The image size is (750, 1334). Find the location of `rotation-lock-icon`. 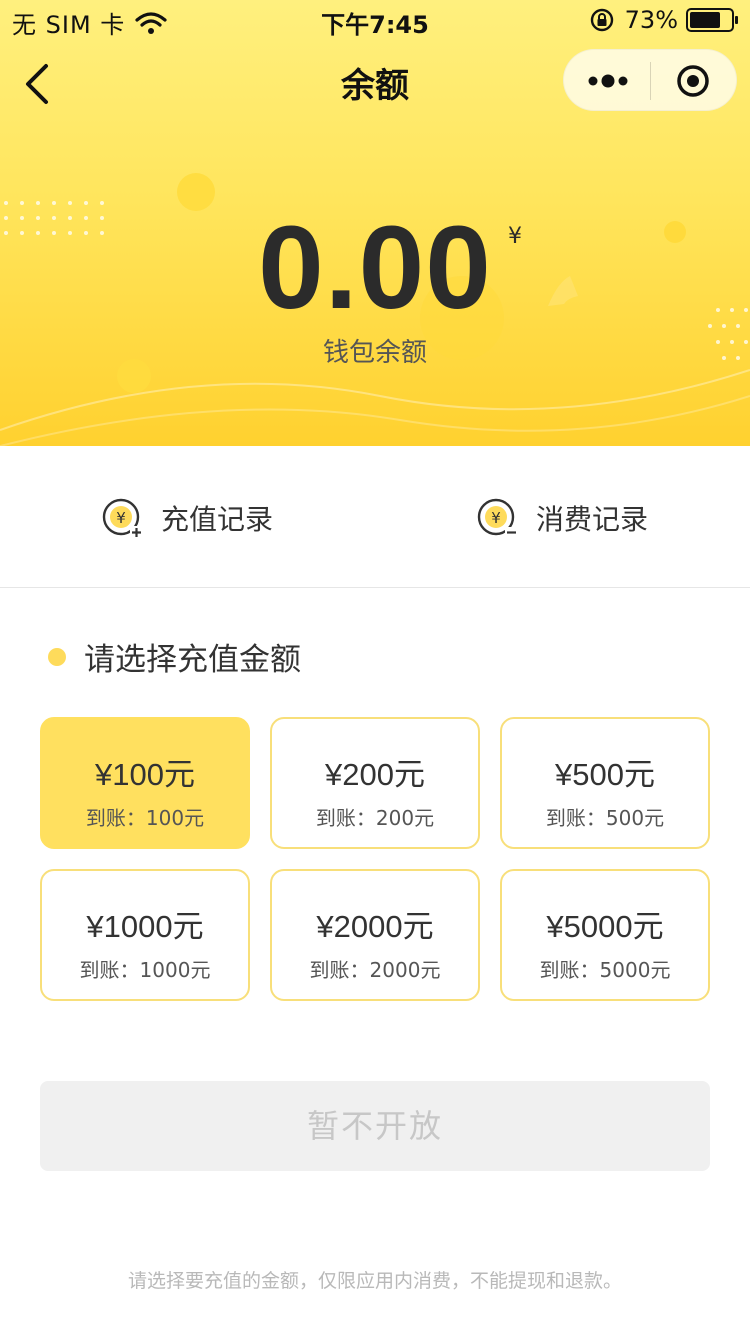

rotation-lock-icon is located at coordinates (601, 20).